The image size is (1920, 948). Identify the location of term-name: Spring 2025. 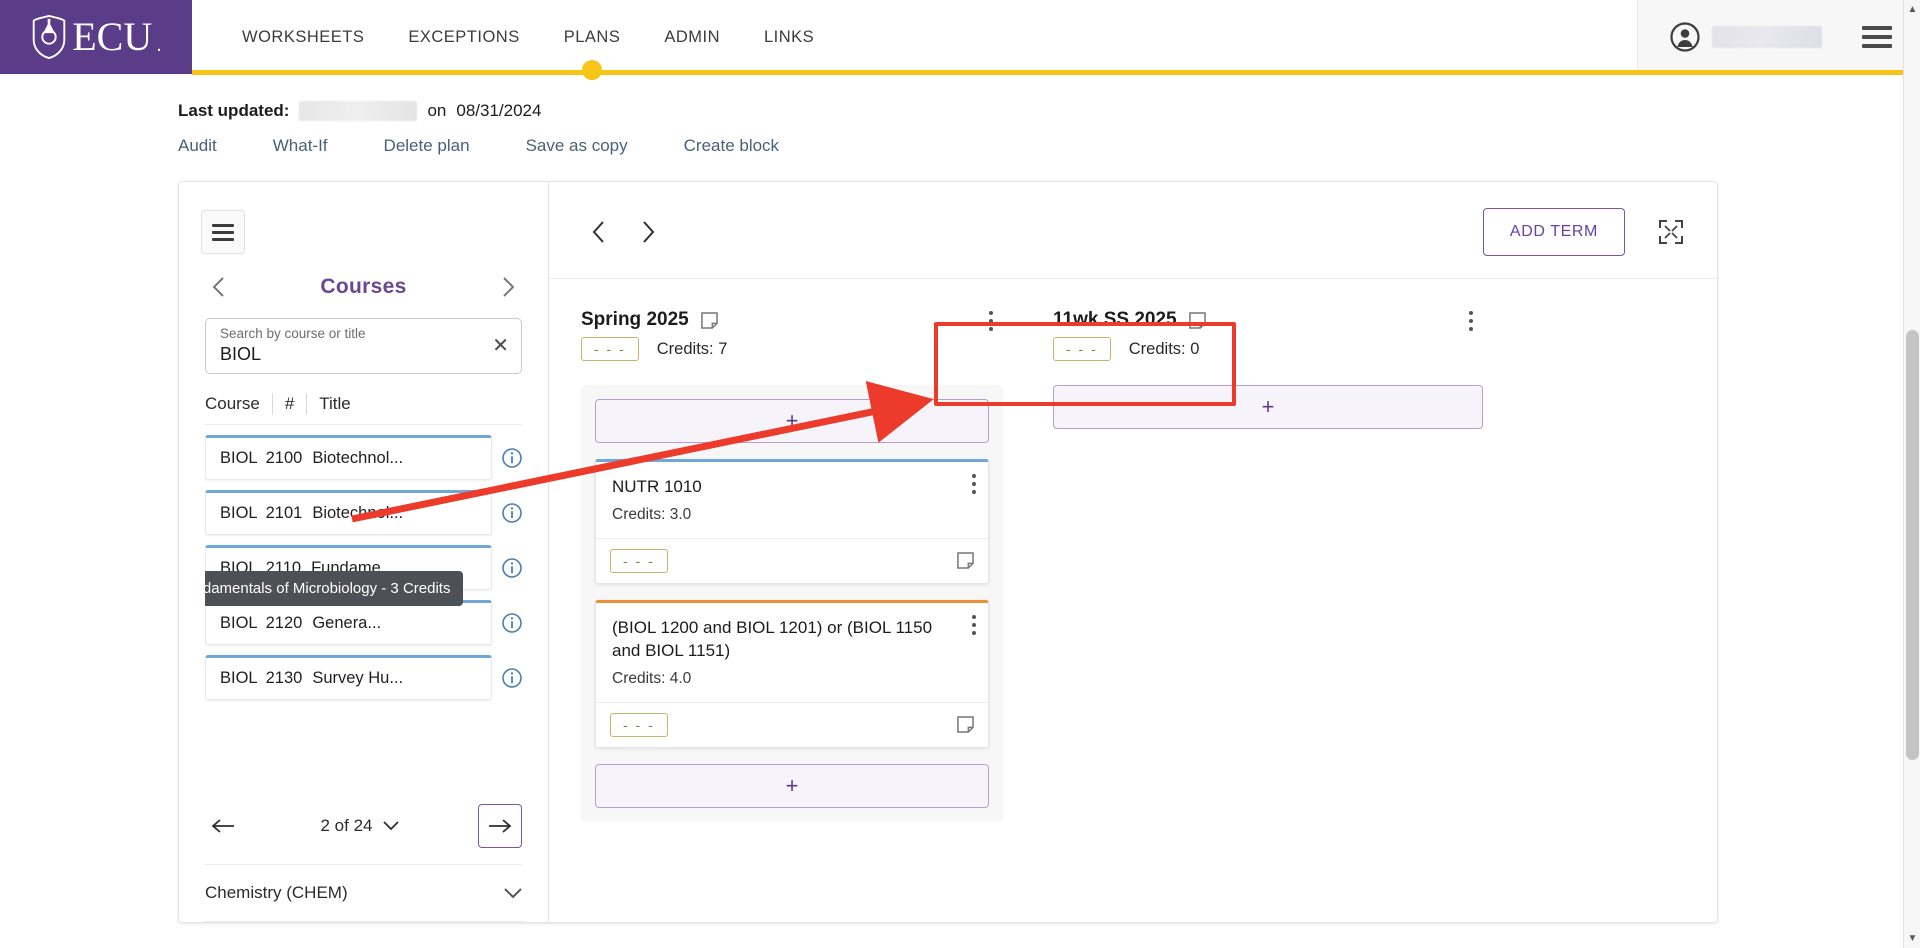
(635, 319).